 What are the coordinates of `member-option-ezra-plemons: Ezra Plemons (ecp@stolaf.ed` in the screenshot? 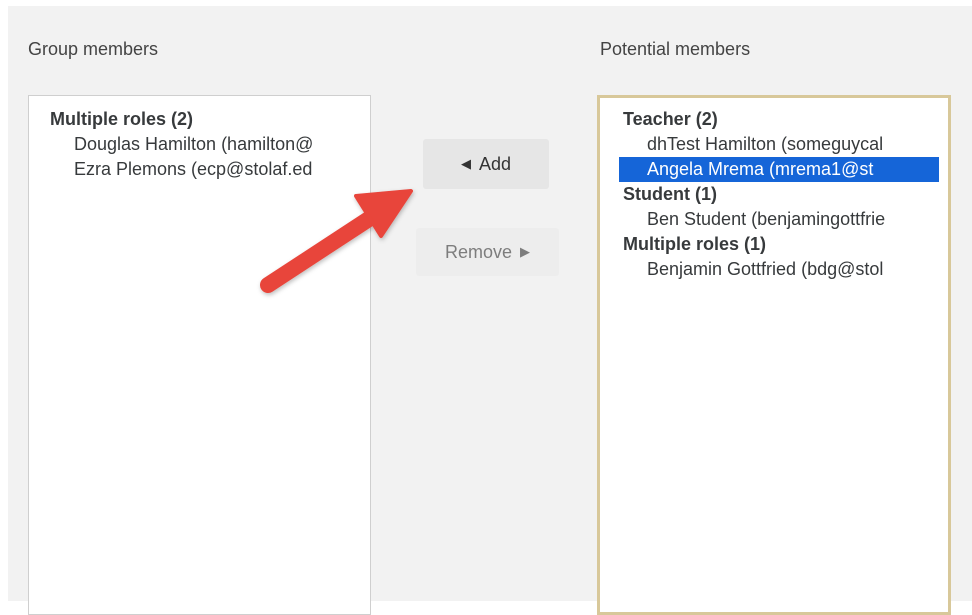 It's located at (199, 169).